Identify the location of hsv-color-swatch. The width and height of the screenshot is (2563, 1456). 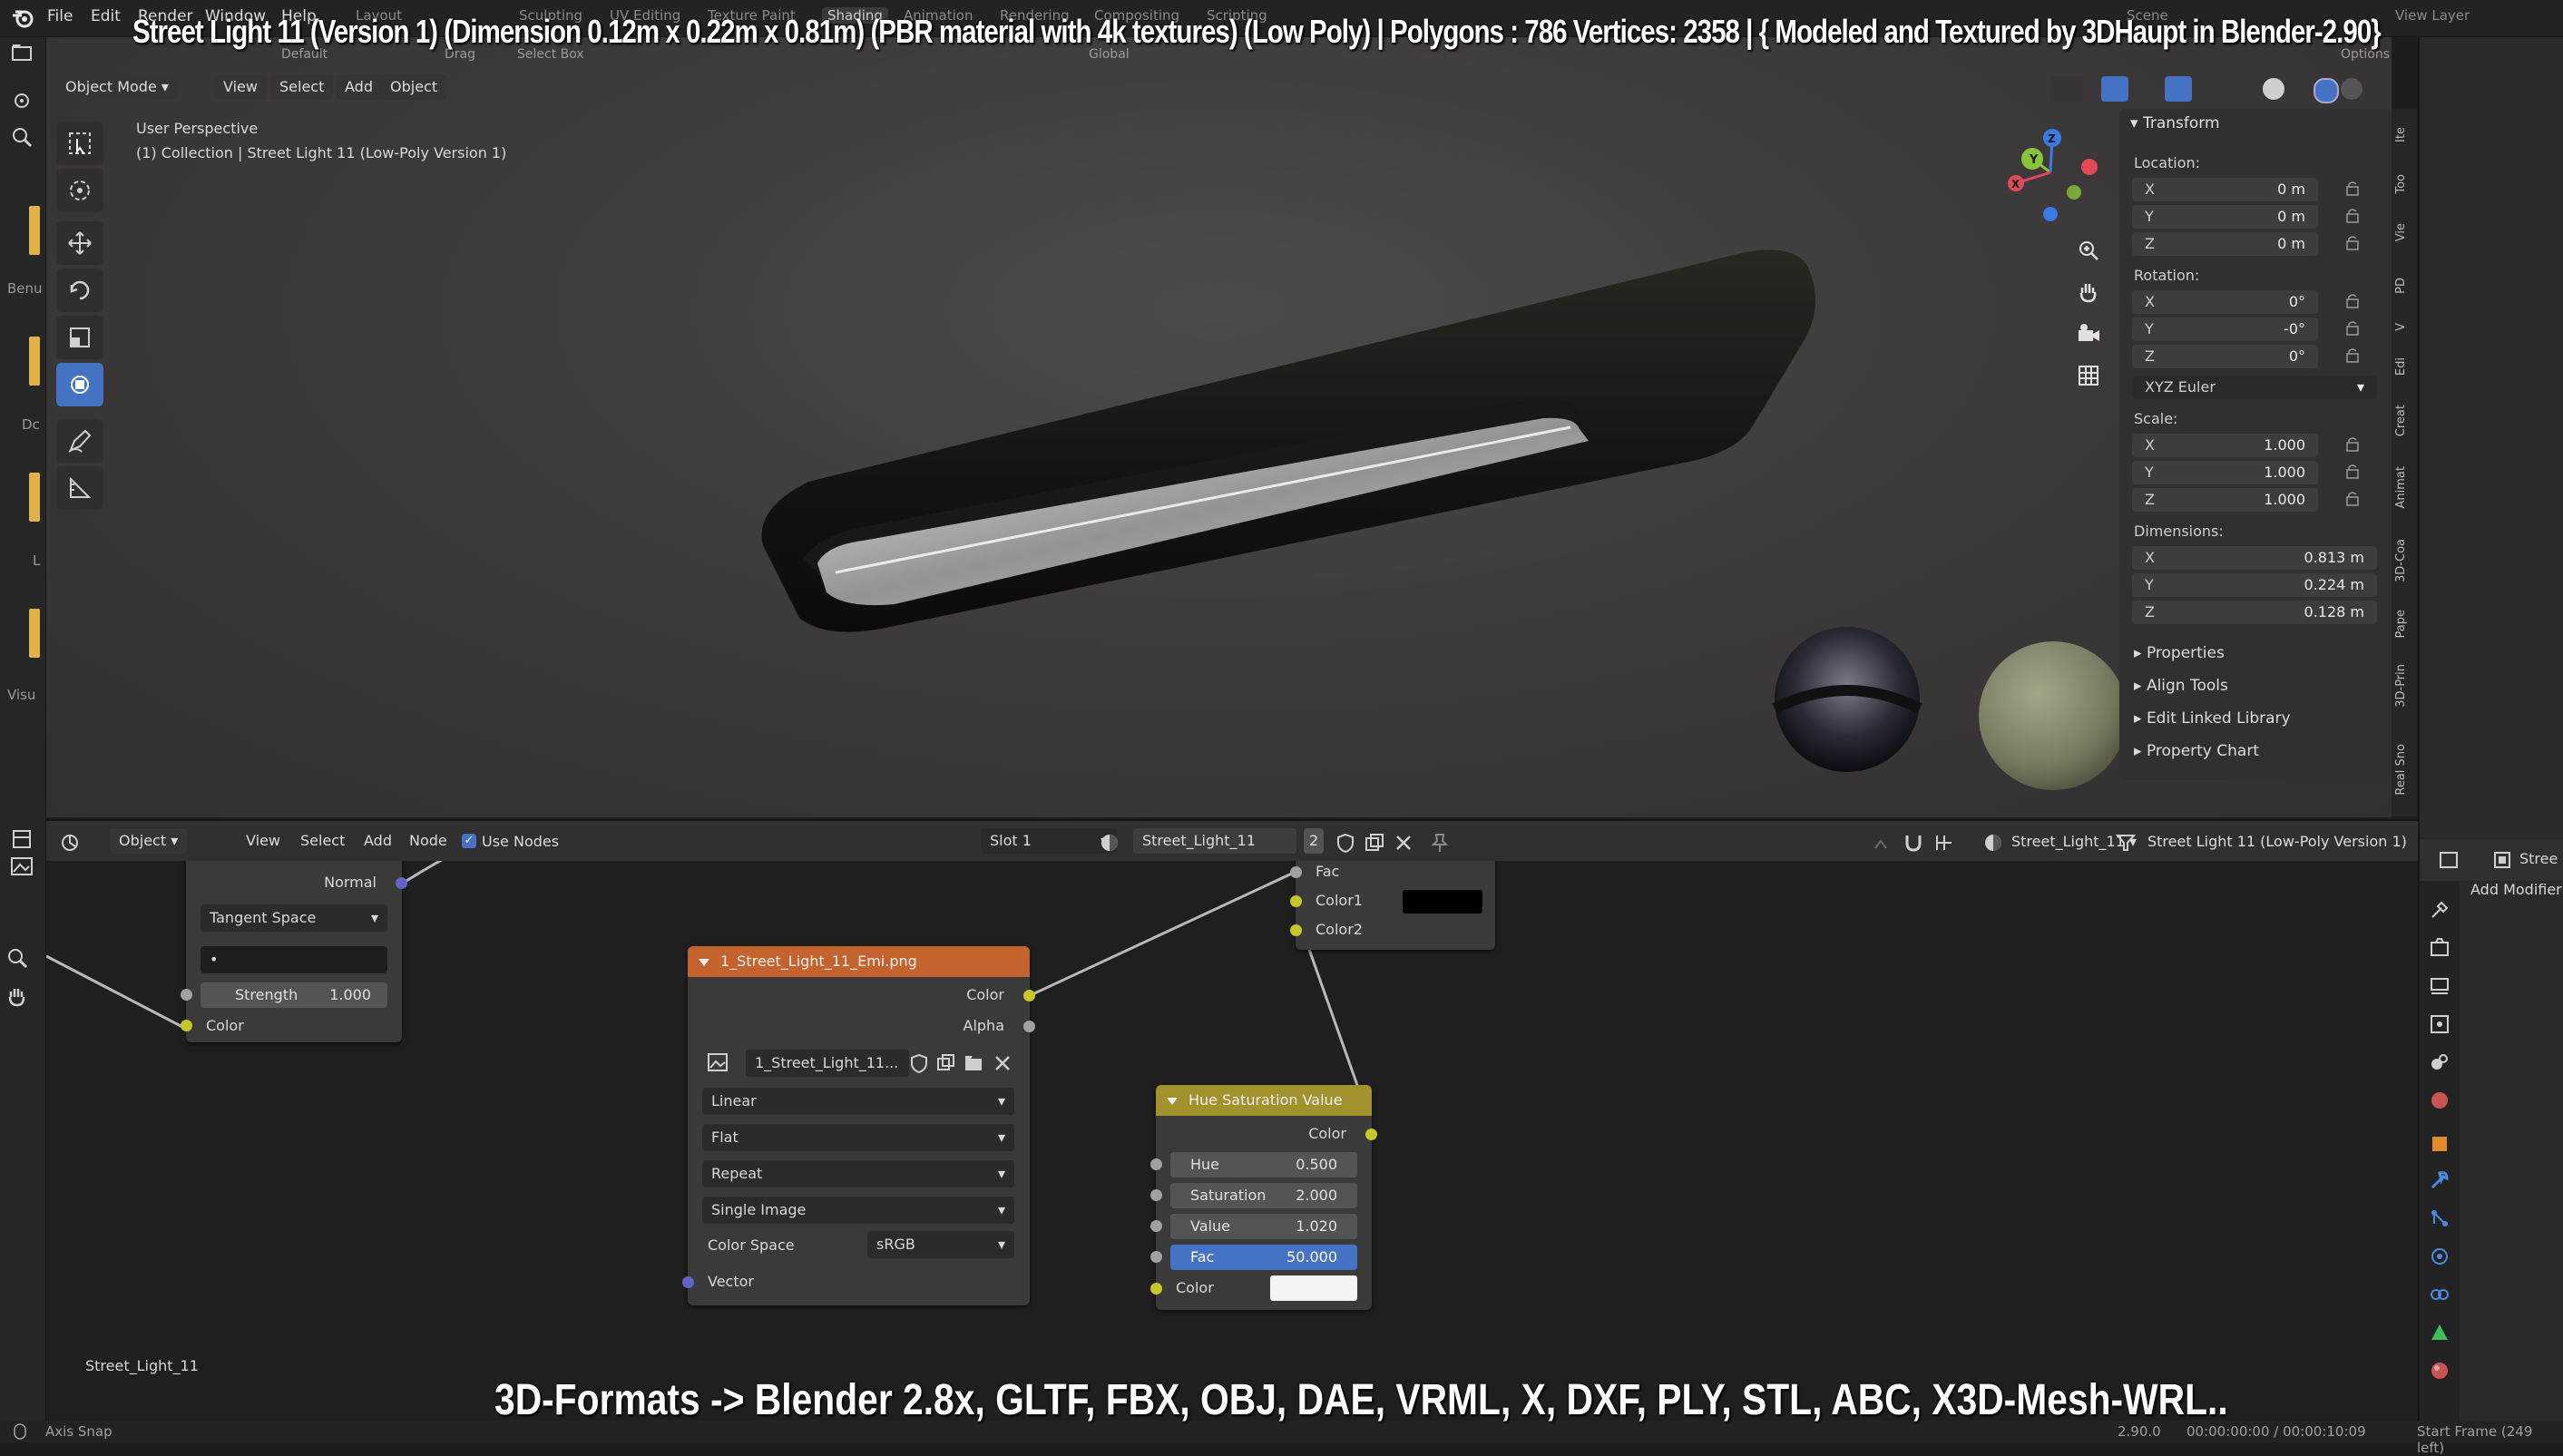
(1313, 1288).